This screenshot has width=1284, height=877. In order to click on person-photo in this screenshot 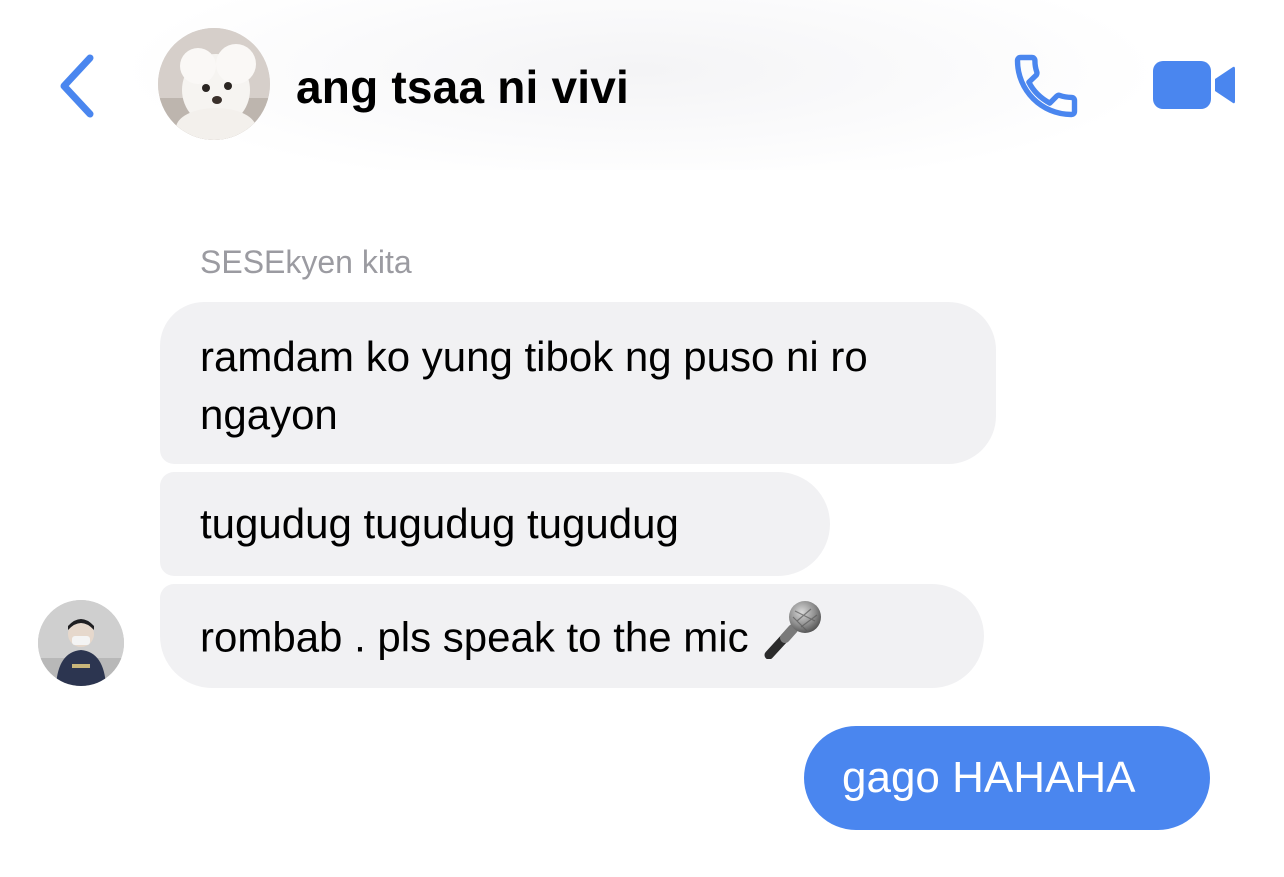, I will do `click(81, 643)`.